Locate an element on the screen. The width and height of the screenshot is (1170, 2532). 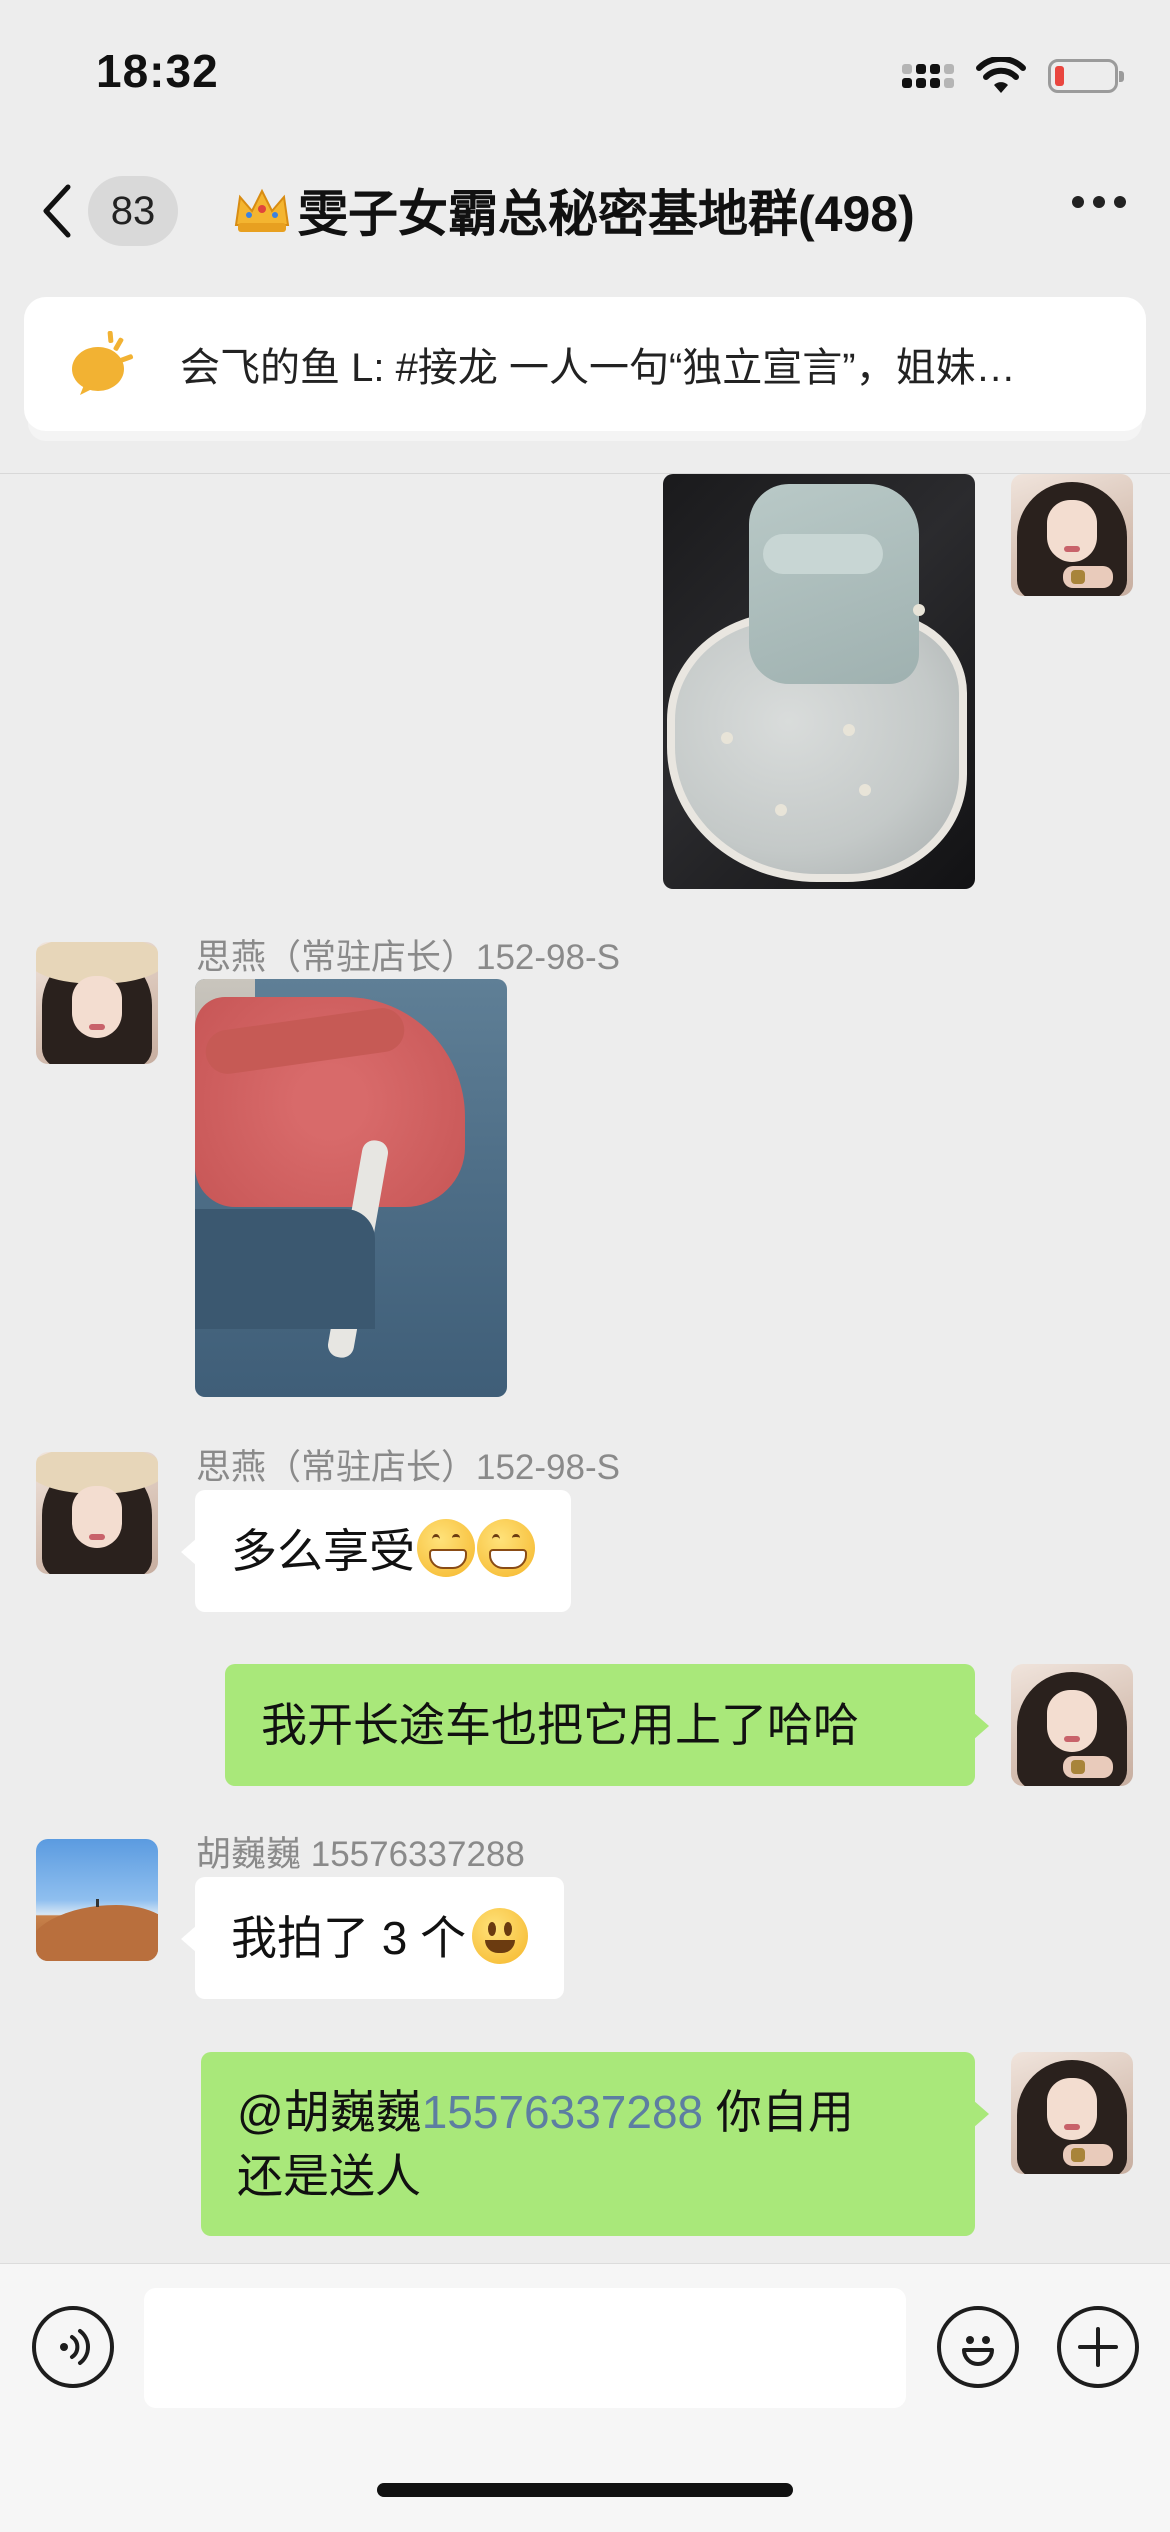
group-title: 雯子女霸总秘密基地群(498) is located at coordinates (573, 210).